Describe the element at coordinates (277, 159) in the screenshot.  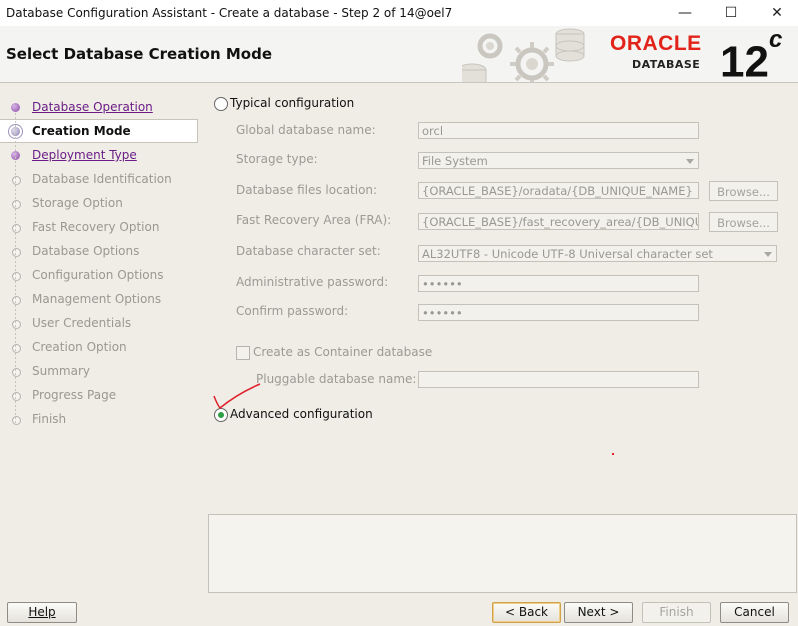
I see `storage-type-label: Storage type:` at that location.